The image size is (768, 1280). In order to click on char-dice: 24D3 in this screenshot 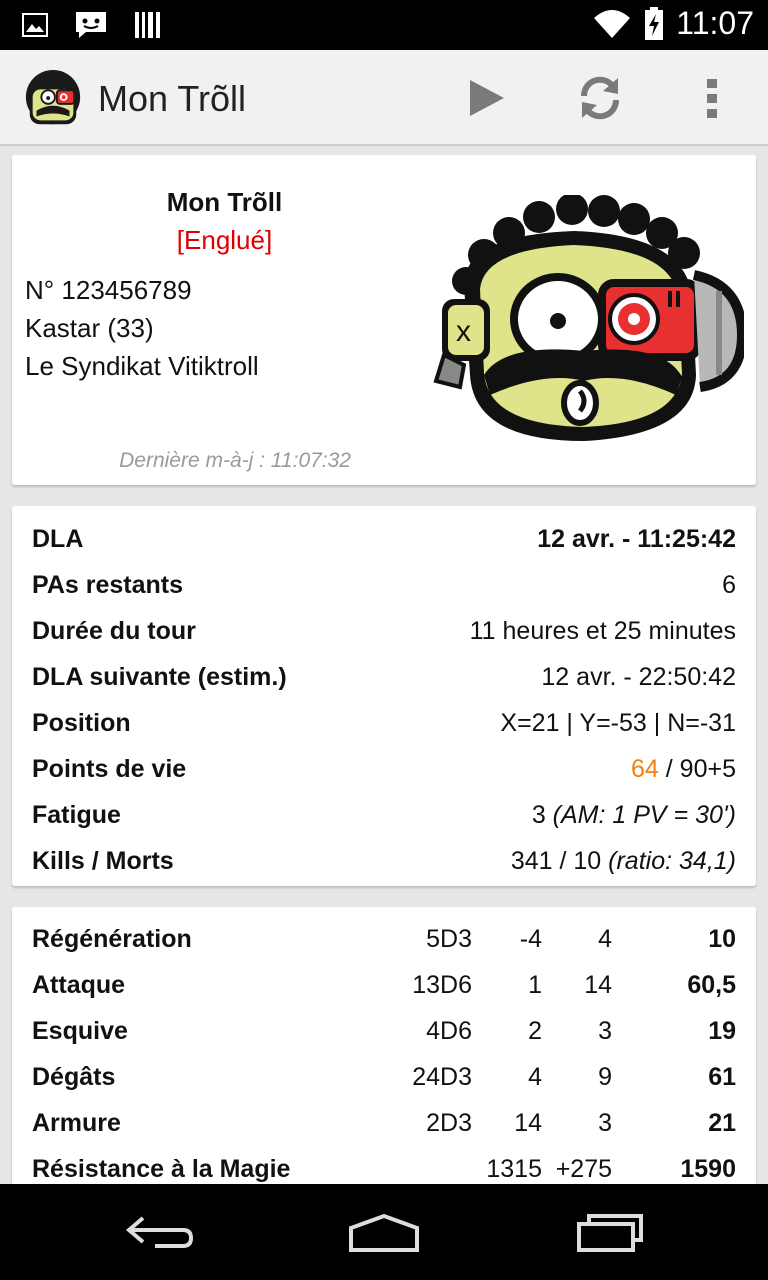, I will do `click(442, 1077)`.